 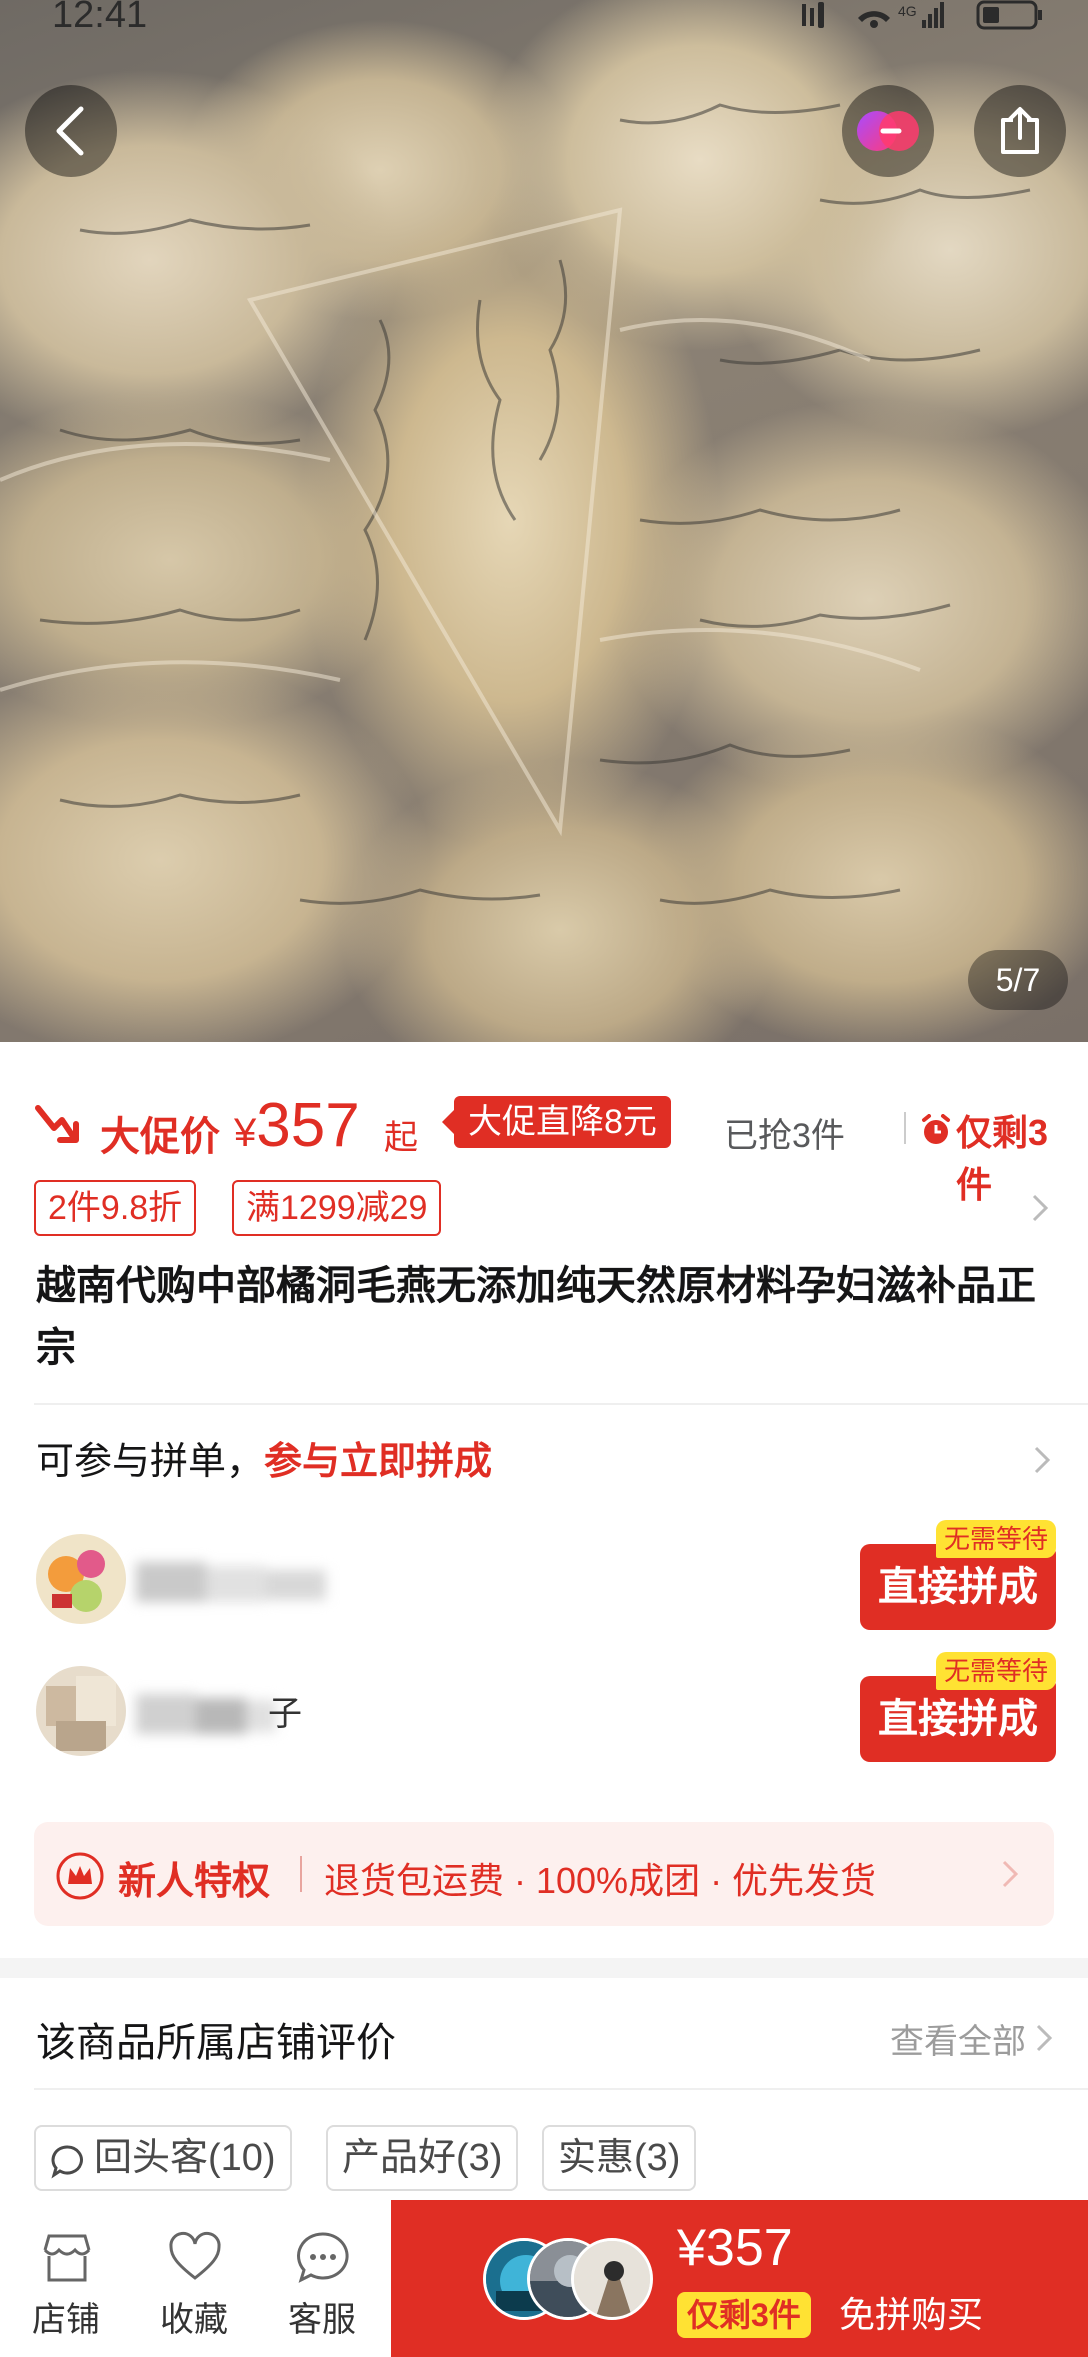 I want to click on group-member-row: 子 直接拼成 无需等待, so click(x=546, y=1707).